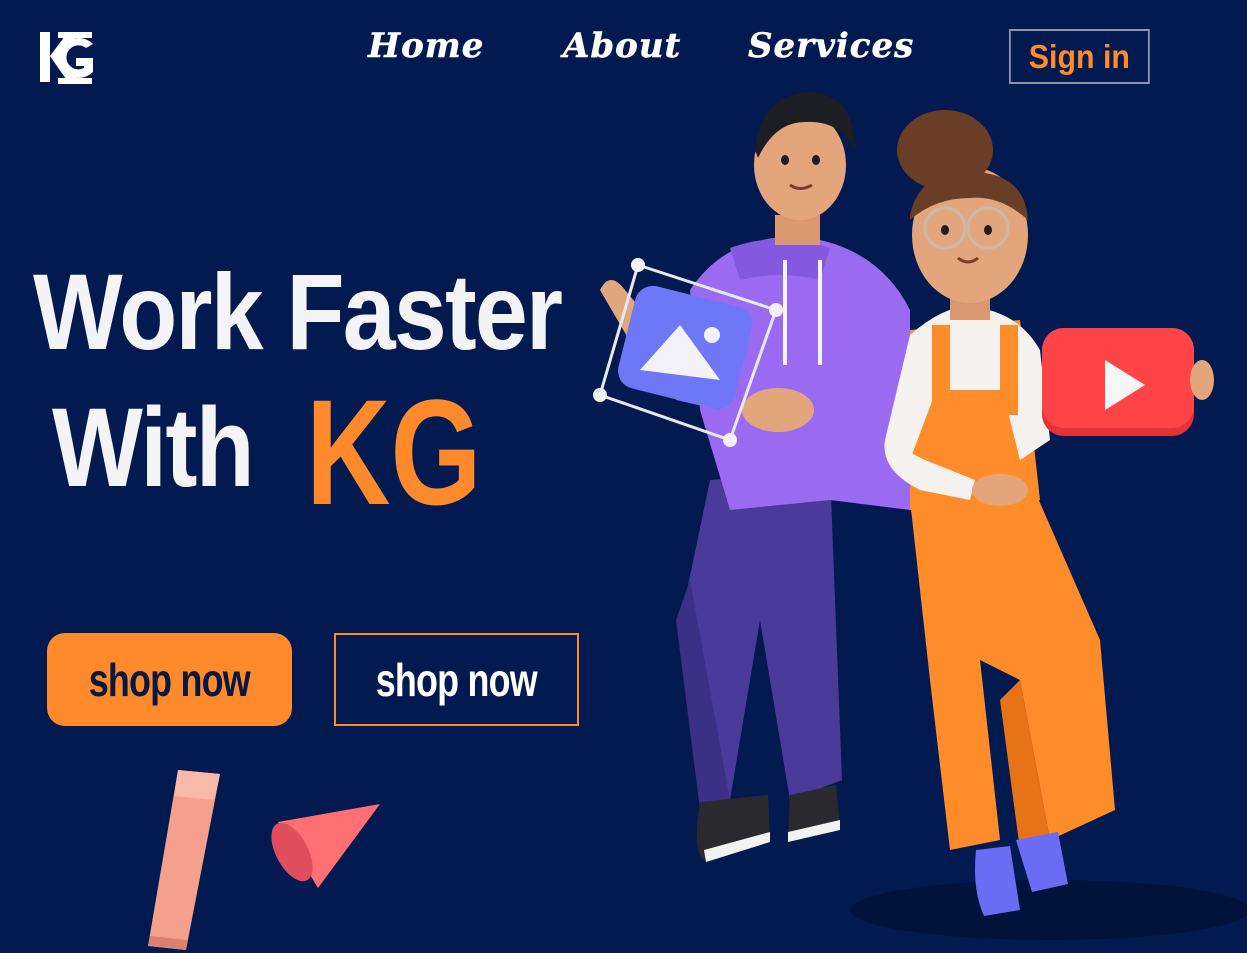 The height and width of the screenshot is (953, 1247). What do you see at coordinates (622, 46) in the screenshot?
I see `nav-about-link: About` at bounding box center [622, 46].